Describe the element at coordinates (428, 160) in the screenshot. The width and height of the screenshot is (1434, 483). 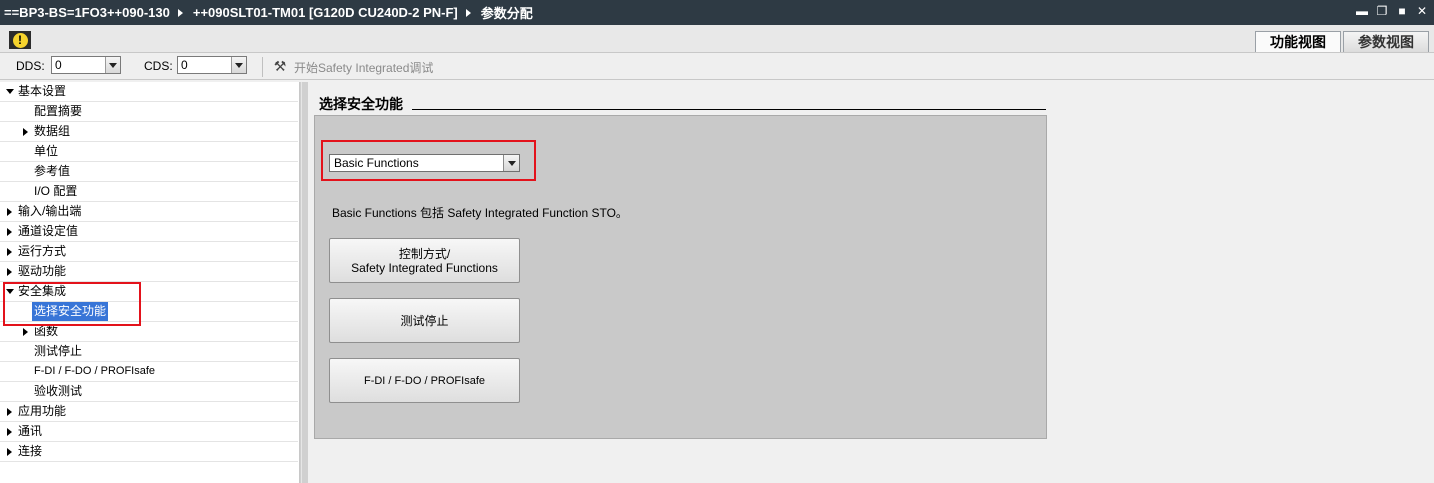
I see `highlight-box-select` at that location.